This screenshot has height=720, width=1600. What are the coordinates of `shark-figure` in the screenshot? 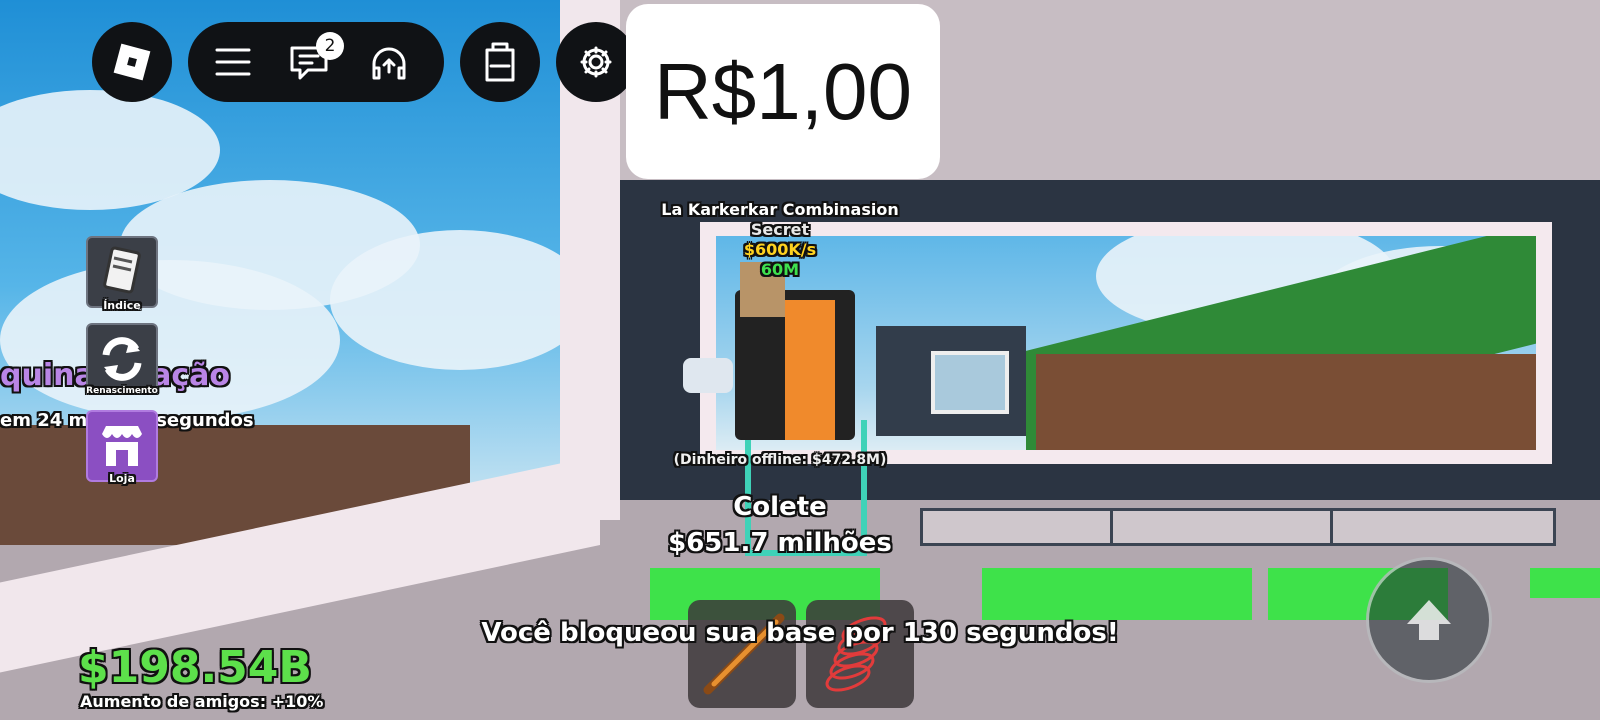 It's located at (708, 375).